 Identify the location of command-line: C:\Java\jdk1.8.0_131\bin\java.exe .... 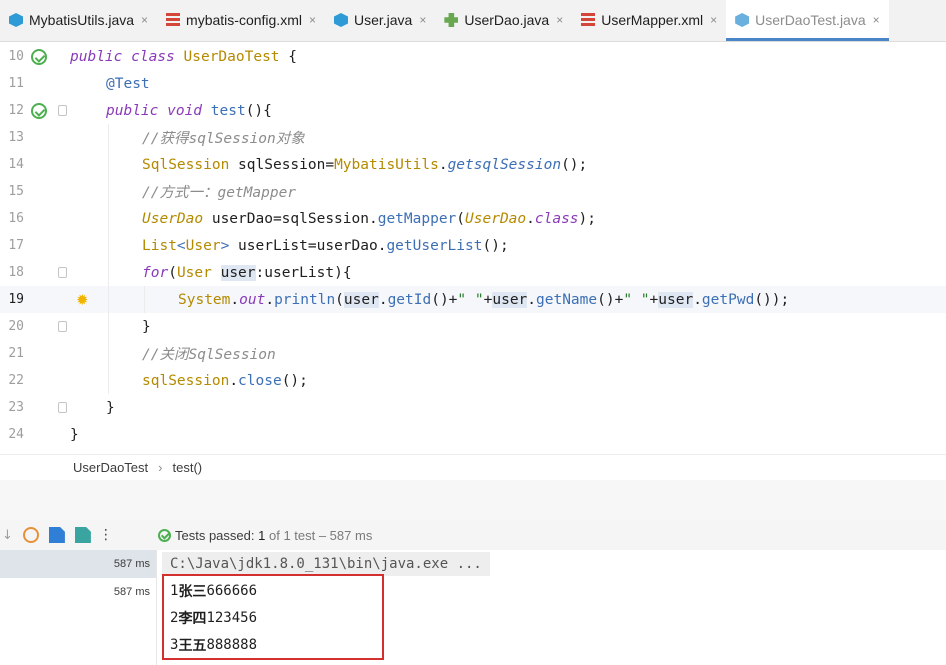
(326, 564).